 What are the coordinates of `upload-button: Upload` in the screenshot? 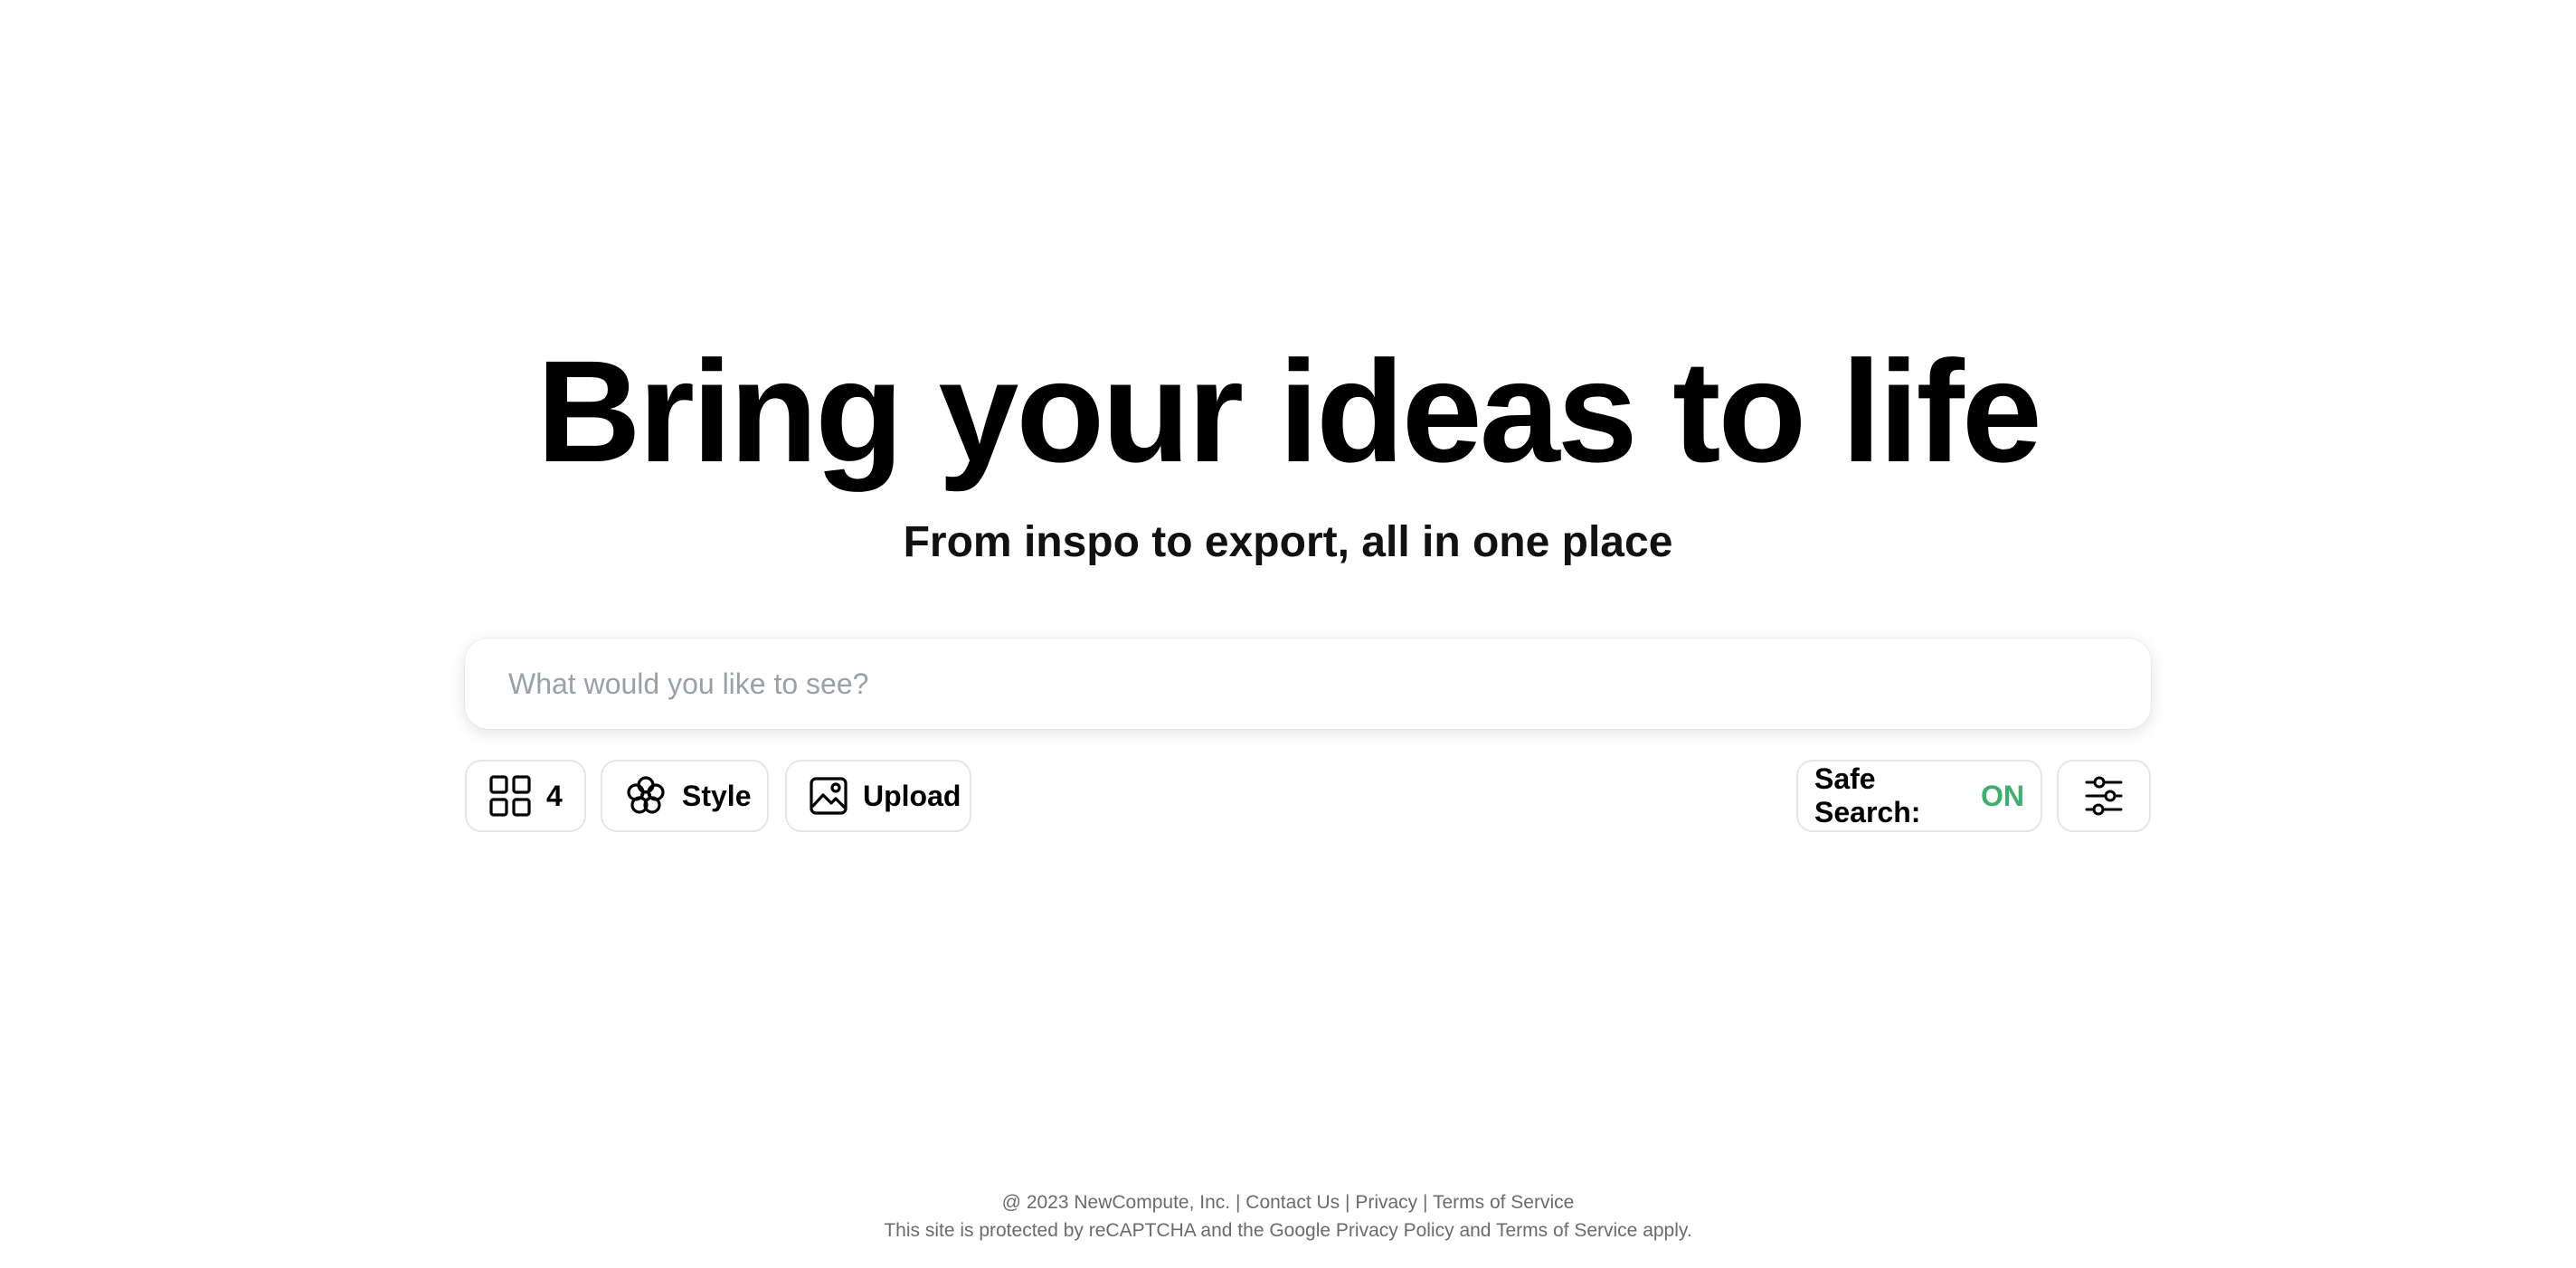 It's located at (878, 796).